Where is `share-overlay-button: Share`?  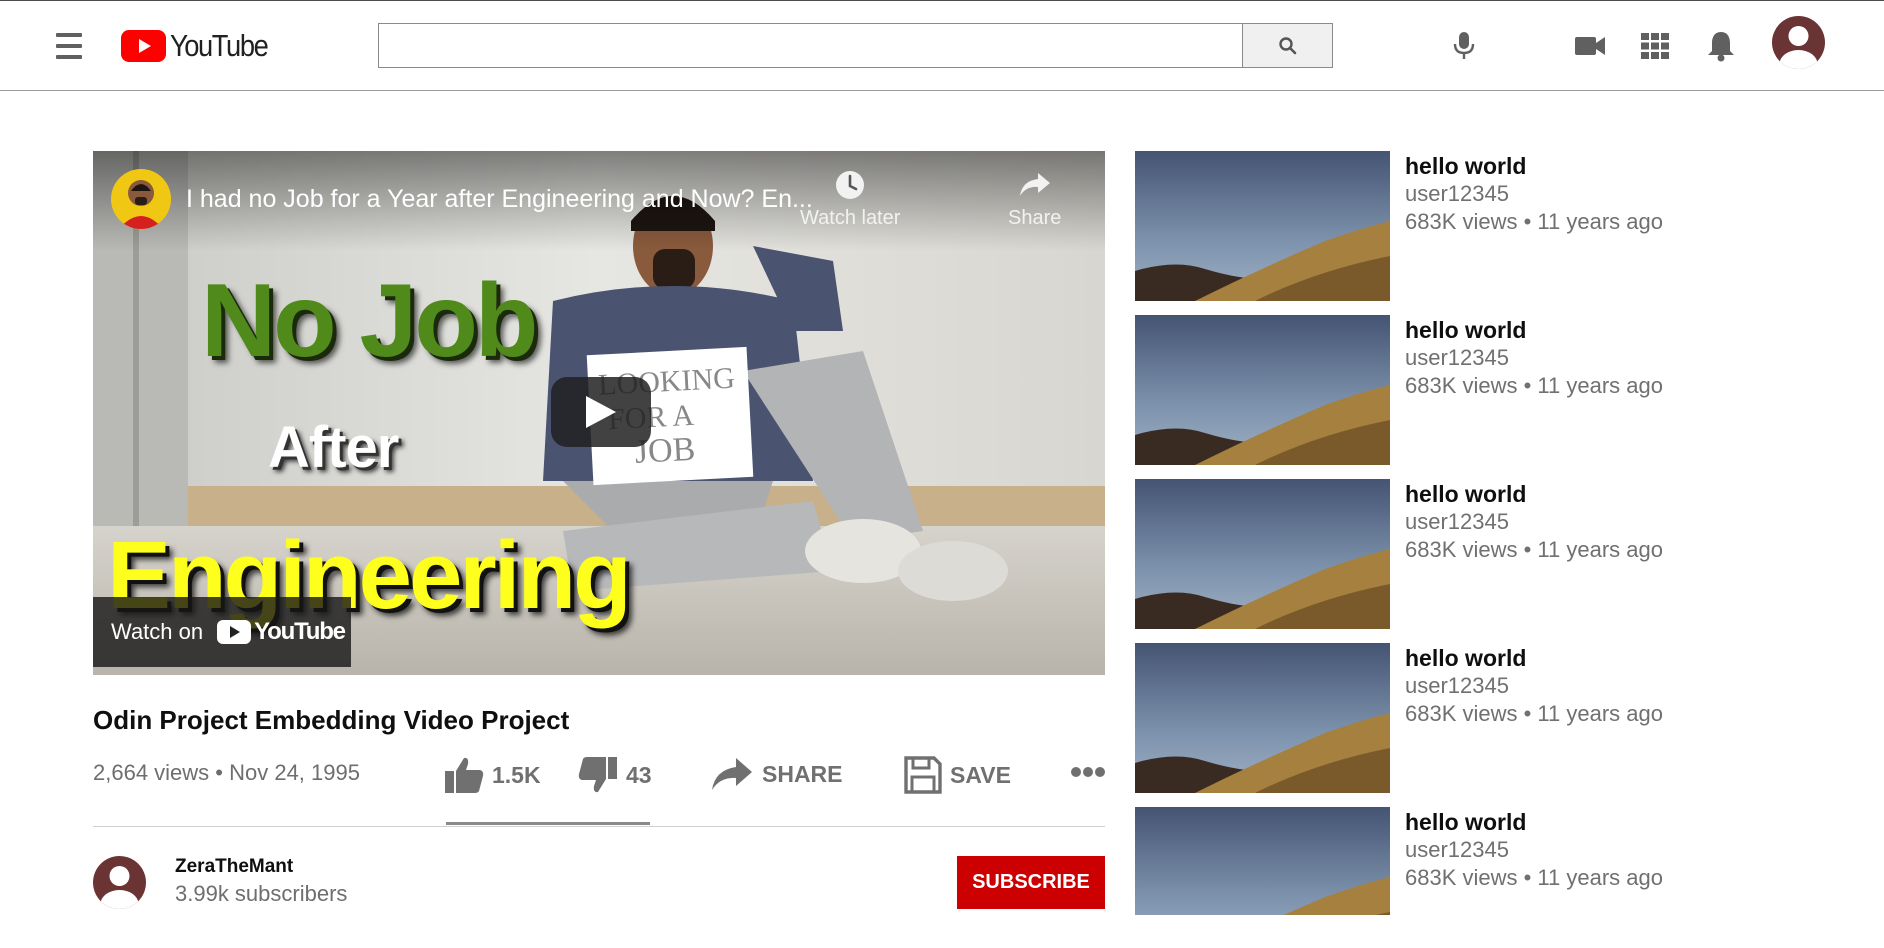 share-overlay-button: Share is located at coordinates (1034, 199).